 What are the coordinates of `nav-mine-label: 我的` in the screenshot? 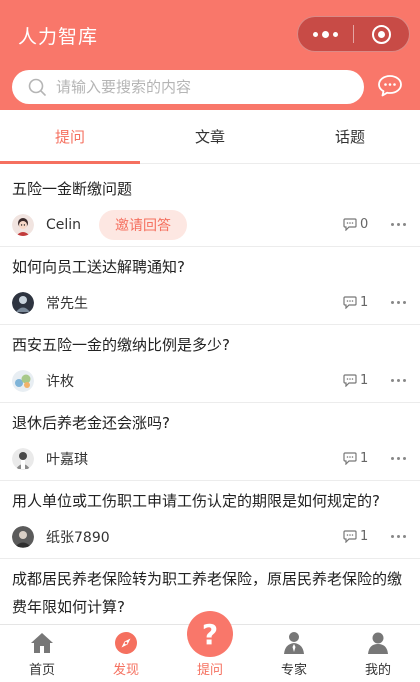 It's located at (377, 670).